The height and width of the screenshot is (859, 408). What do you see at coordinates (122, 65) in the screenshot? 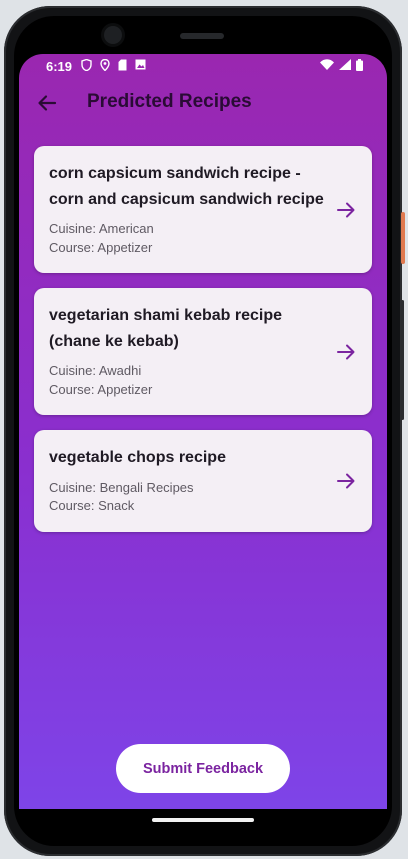
I see `sim-card-icon` at bounding box center [122, 65].